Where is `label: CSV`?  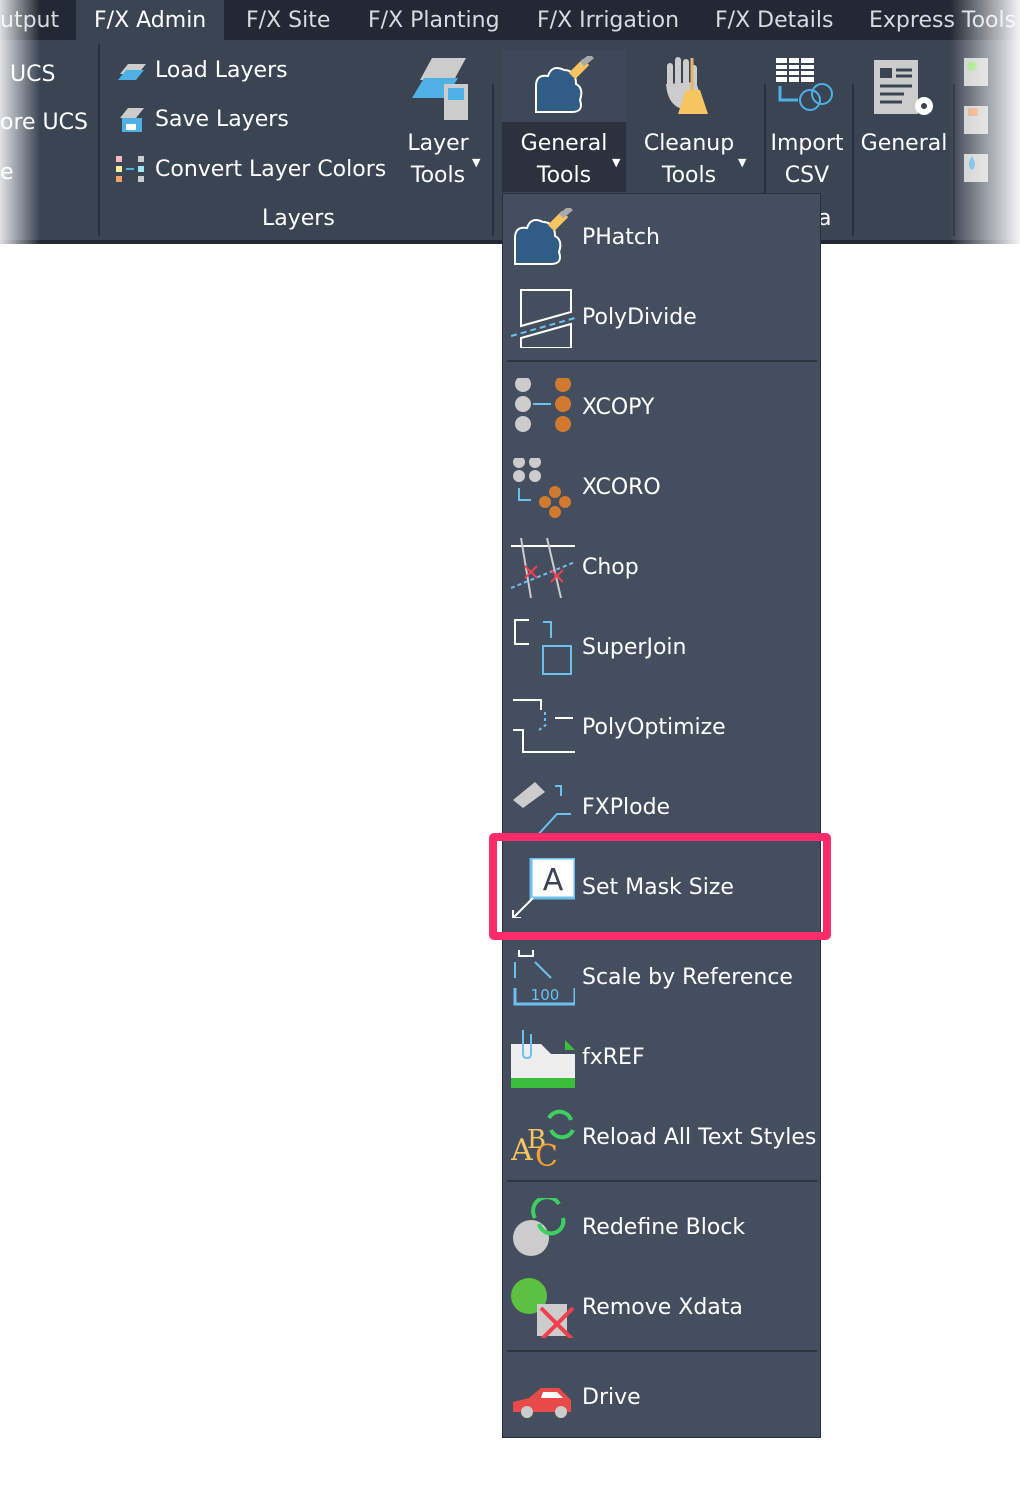 label: CSV is located at coordinates (807, 175).